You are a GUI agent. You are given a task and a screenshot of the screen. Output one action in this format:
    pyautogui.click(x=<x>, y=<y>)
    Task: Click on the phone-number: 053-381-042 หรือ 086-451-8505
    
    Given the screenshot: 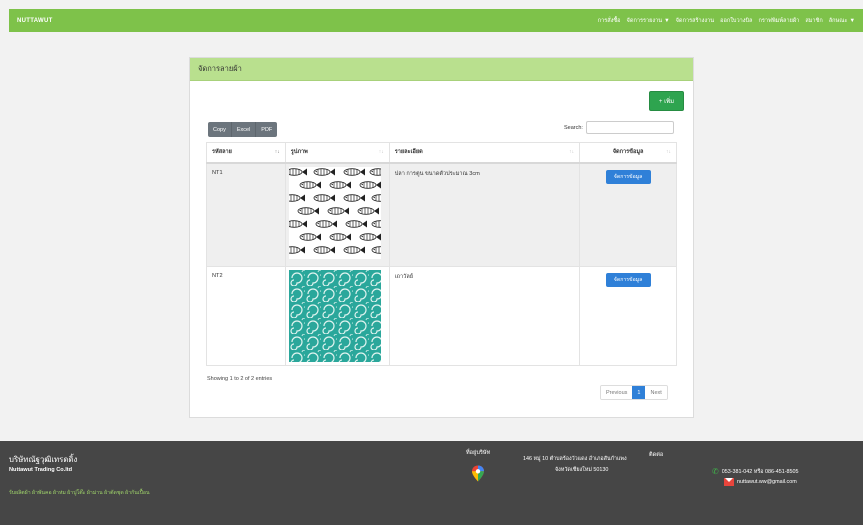 What is the action you would take?
    pyautogui.click(x=760, y=471)
    